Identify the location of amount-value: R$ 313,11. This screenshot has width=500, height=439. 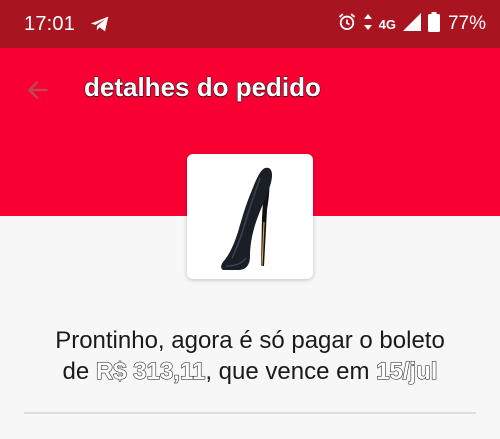
(150, 372).